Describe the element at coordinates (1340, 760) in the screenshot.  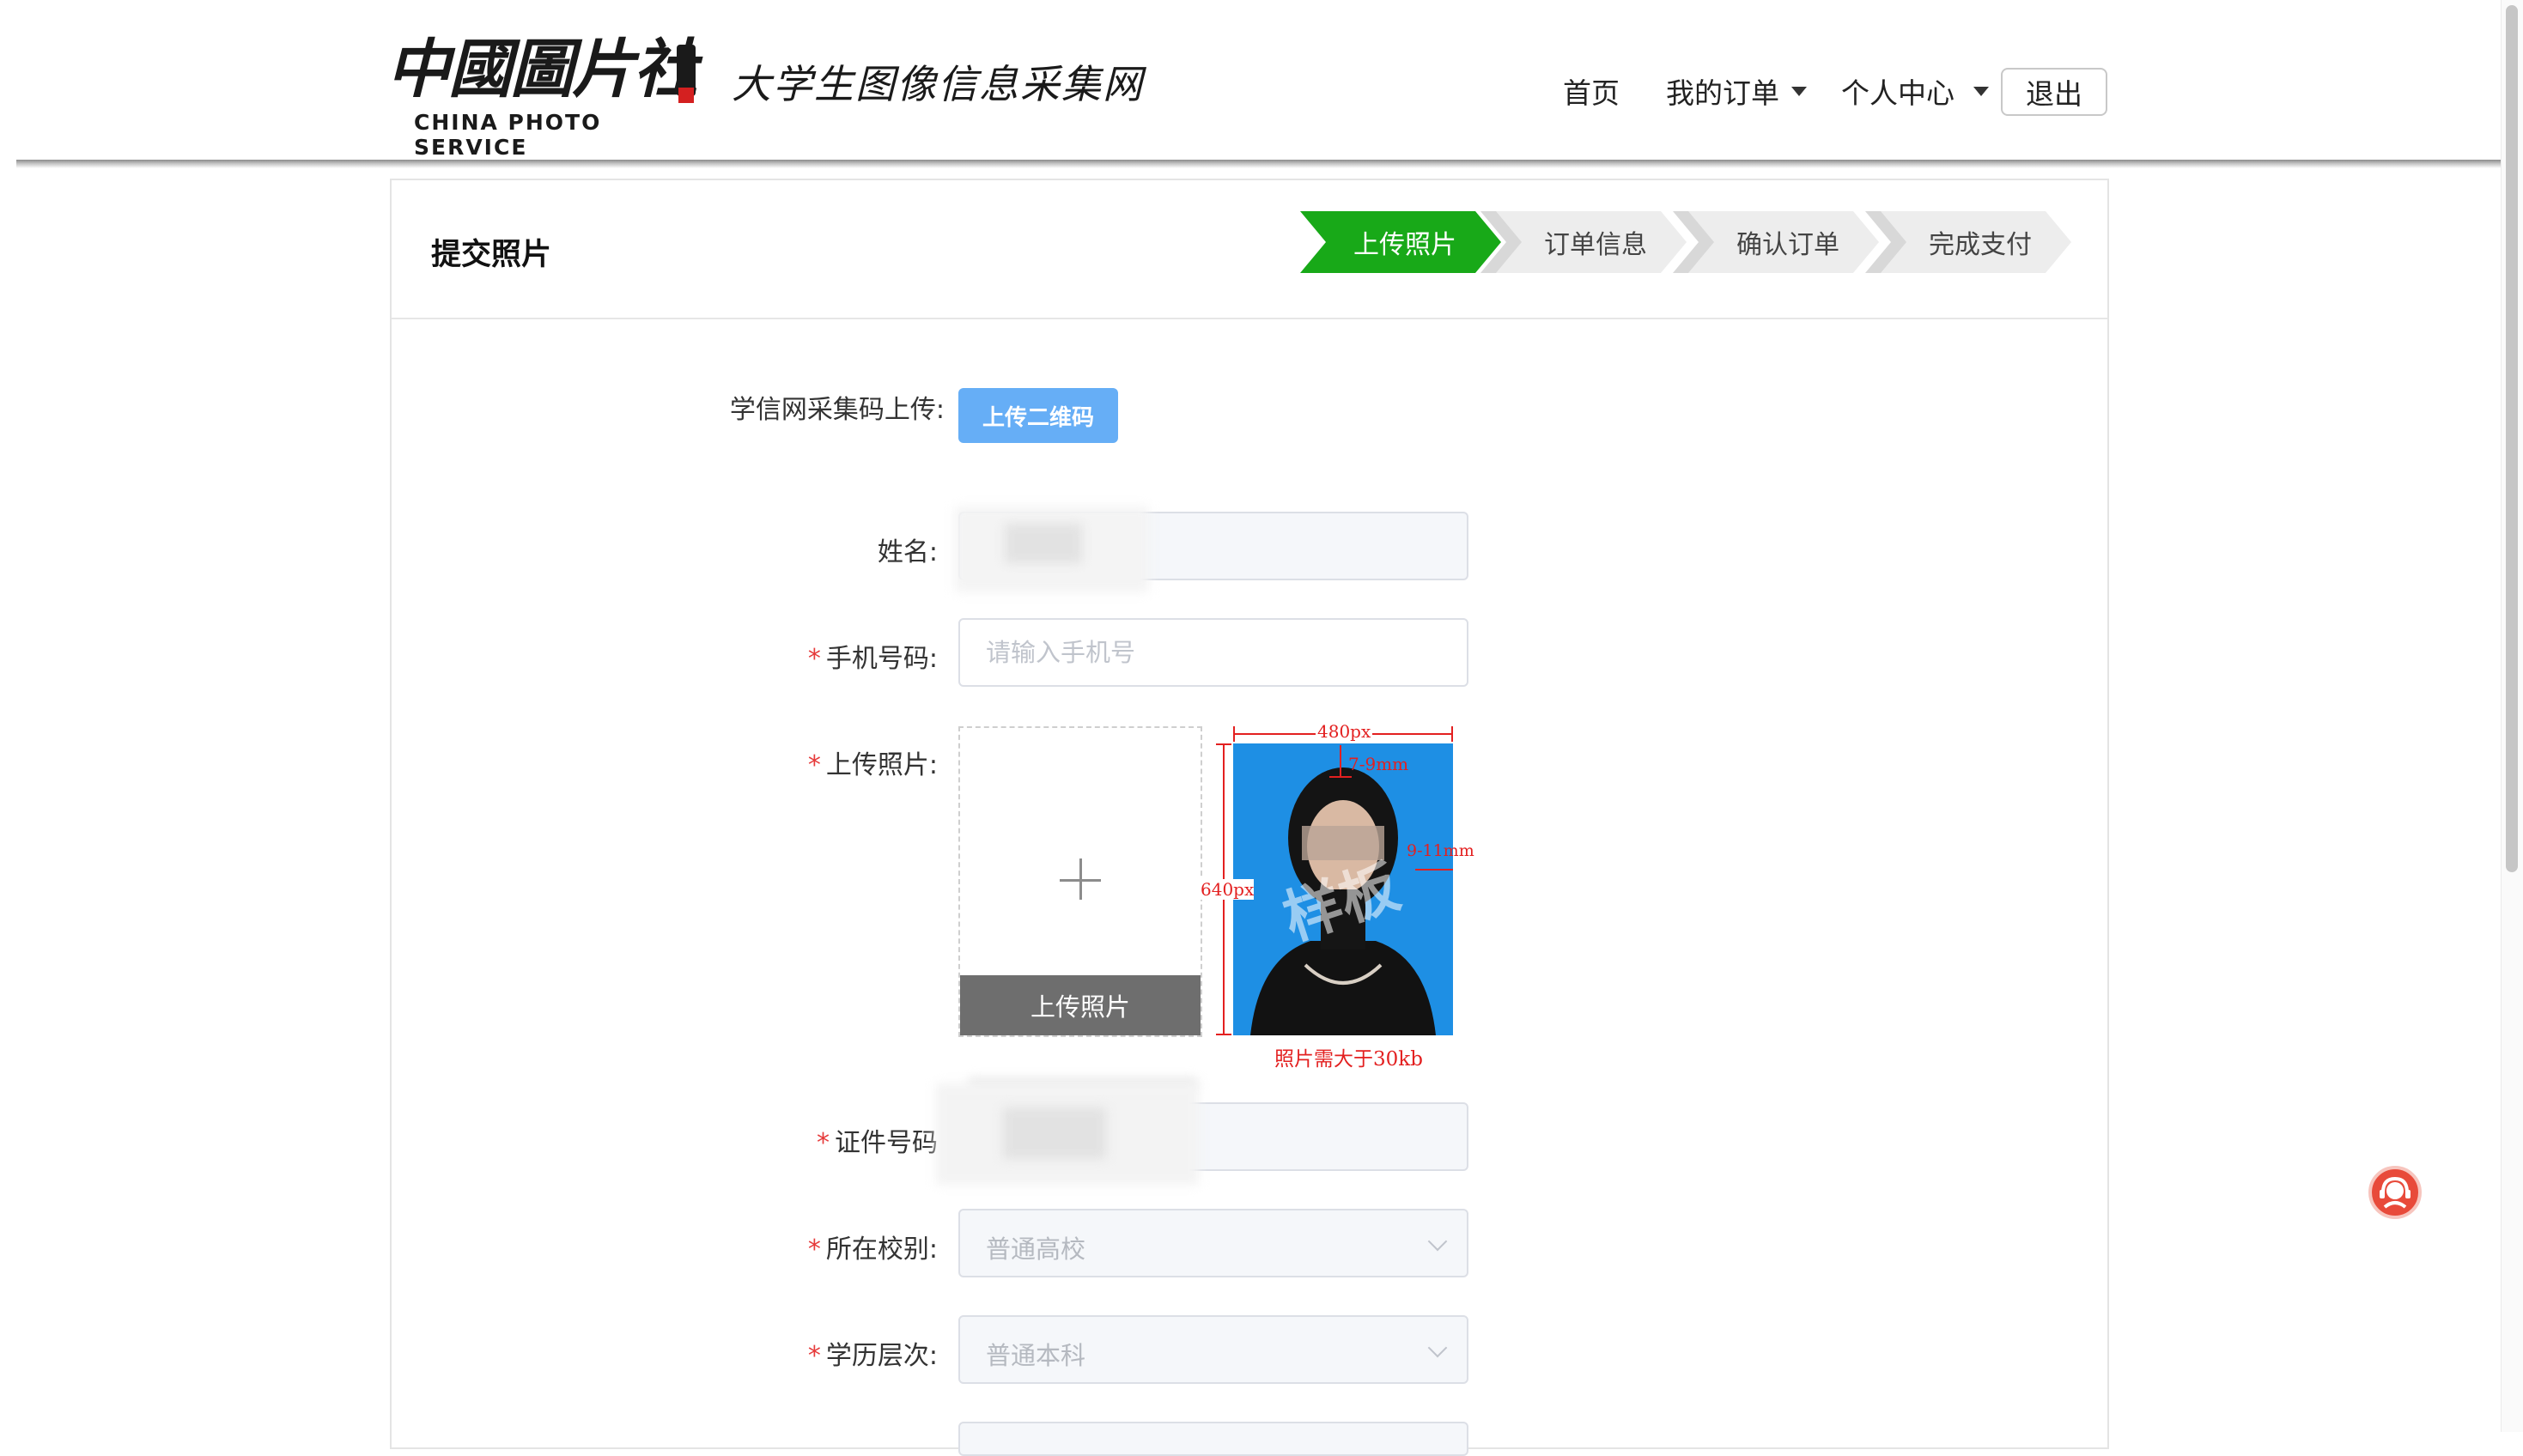
I see `top-margin-line` at that location.